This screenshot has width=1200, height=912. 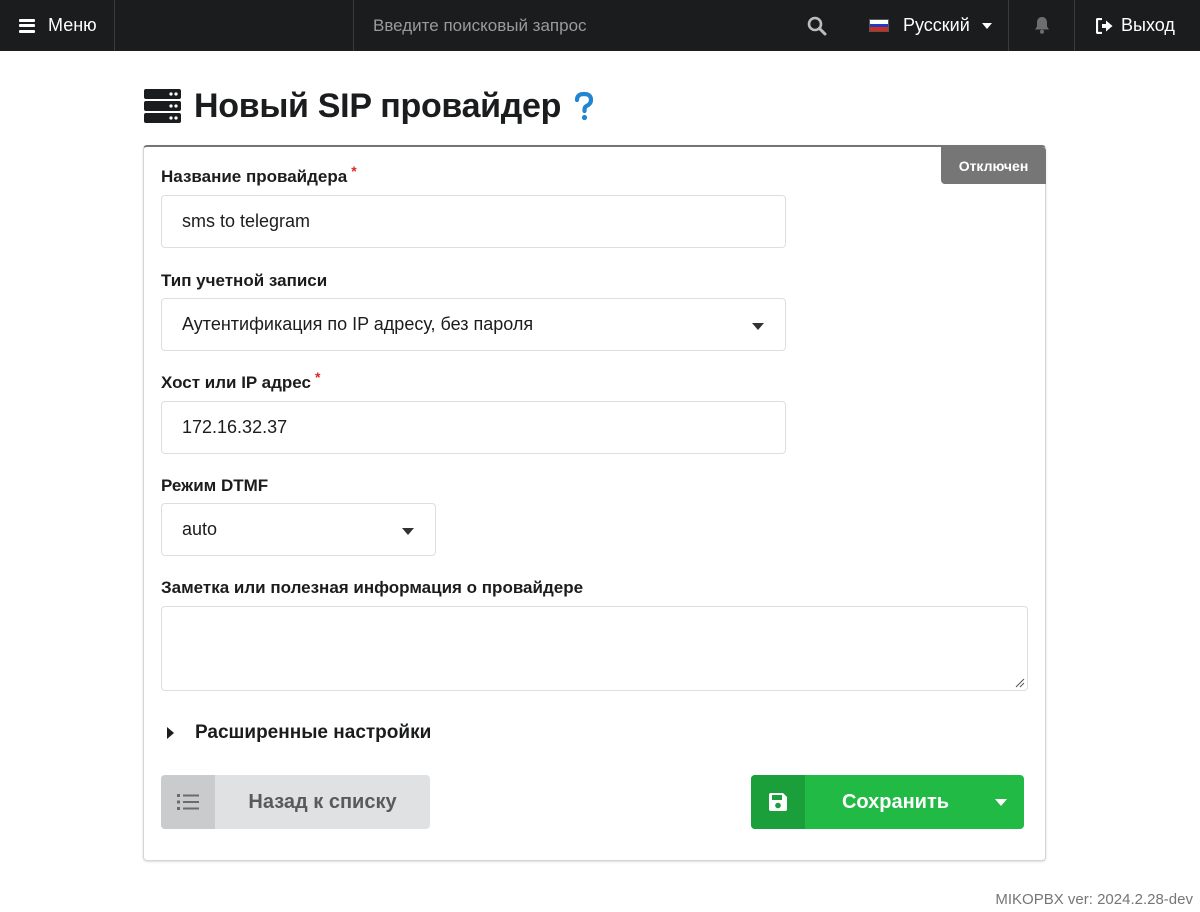 What do you see at coordinates (1020, 683) in the screenshot?
I see `resize-grip-icon` at bounding box center [1020, 683].